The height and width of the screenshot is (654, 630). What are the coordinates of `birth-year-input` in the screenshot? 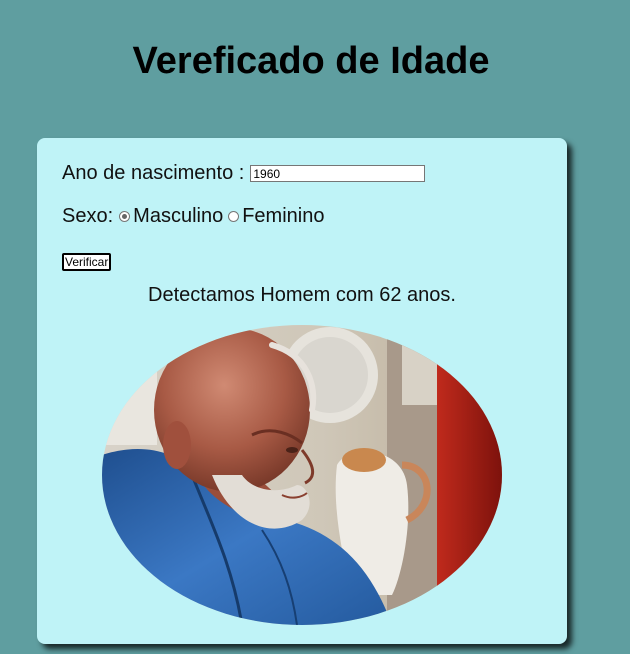 It's located at (338, 173).